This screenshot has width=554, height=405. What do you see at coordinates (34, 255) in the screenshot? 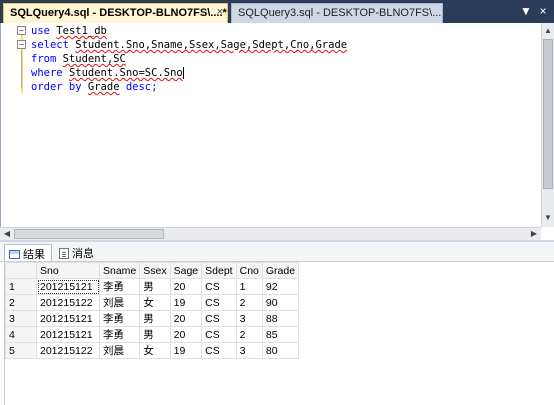
I see `tab-results-label: 结果` at bounding box center [34, 255].